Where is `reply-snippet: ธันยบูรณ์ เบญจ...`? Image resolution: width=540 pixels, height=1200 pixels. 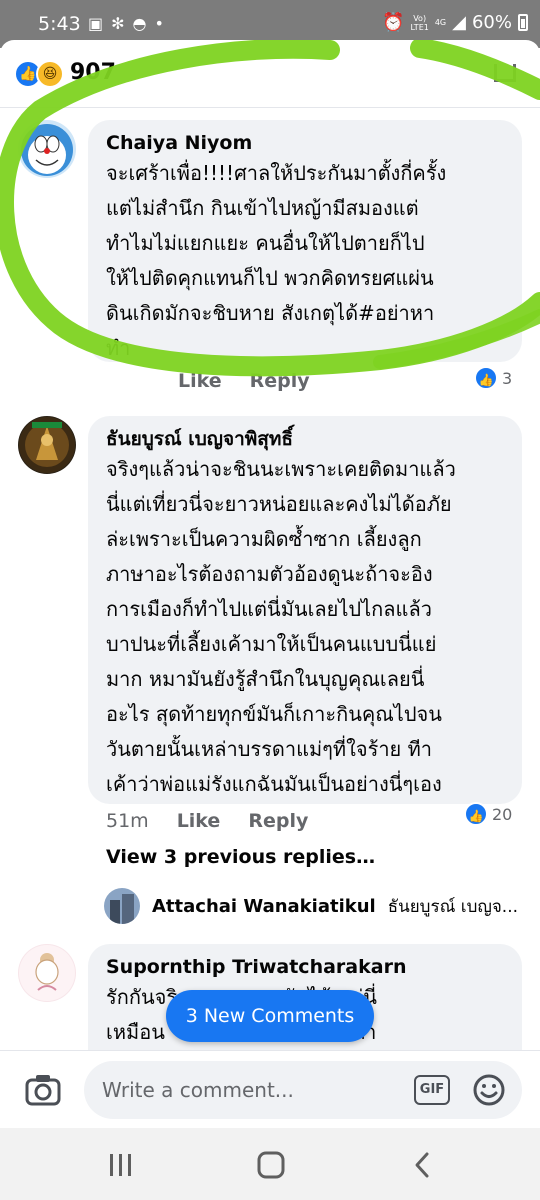 reply-snippet: ธันยบูรณ์ เบญจ... is located at coordinates (453, 906).